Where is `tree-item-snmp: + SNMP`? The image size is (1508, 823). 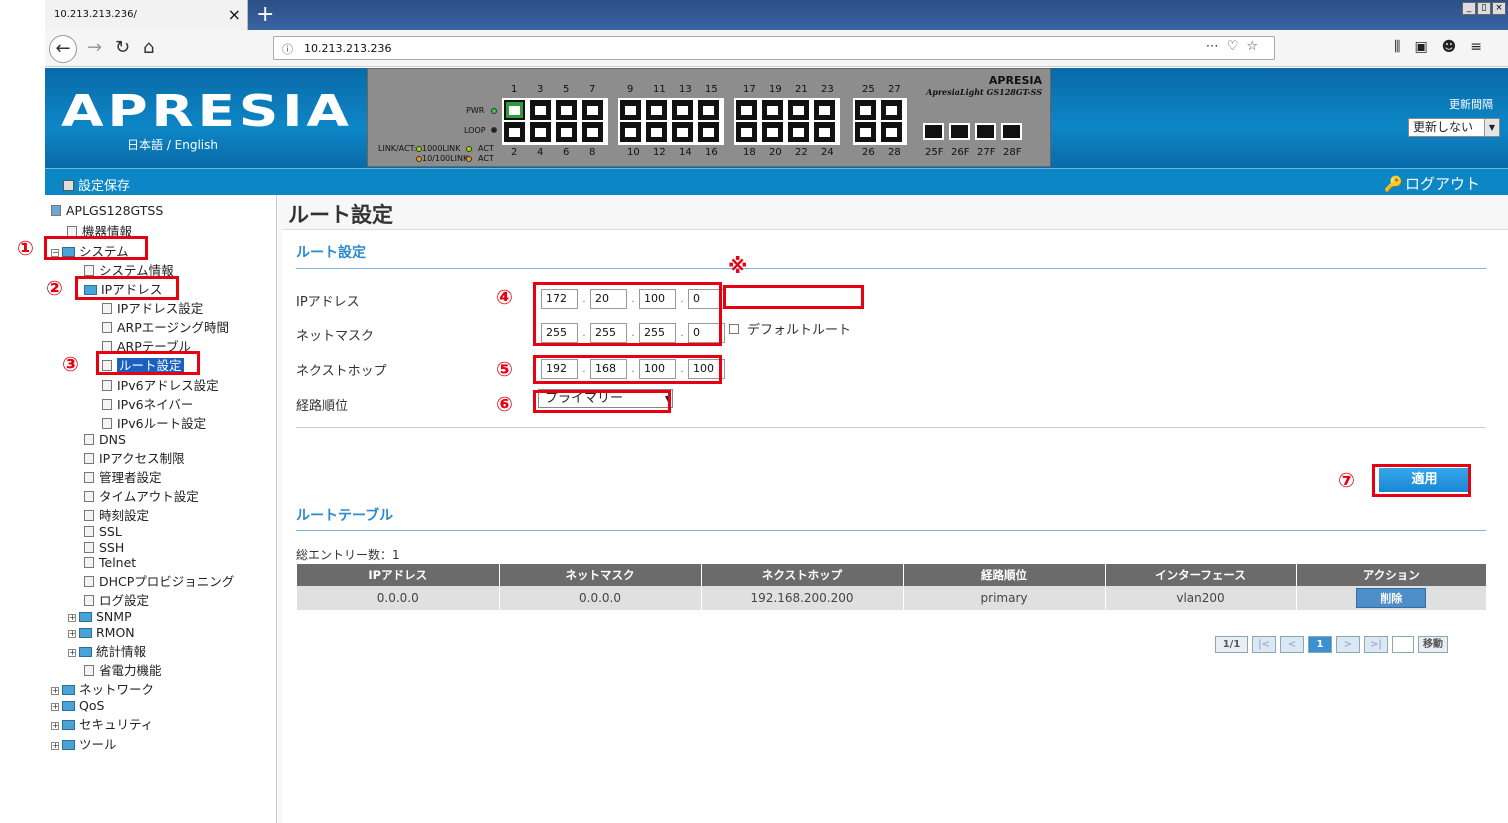
tree-item-snmp: + SNMP is located at coordinates (100, 616).